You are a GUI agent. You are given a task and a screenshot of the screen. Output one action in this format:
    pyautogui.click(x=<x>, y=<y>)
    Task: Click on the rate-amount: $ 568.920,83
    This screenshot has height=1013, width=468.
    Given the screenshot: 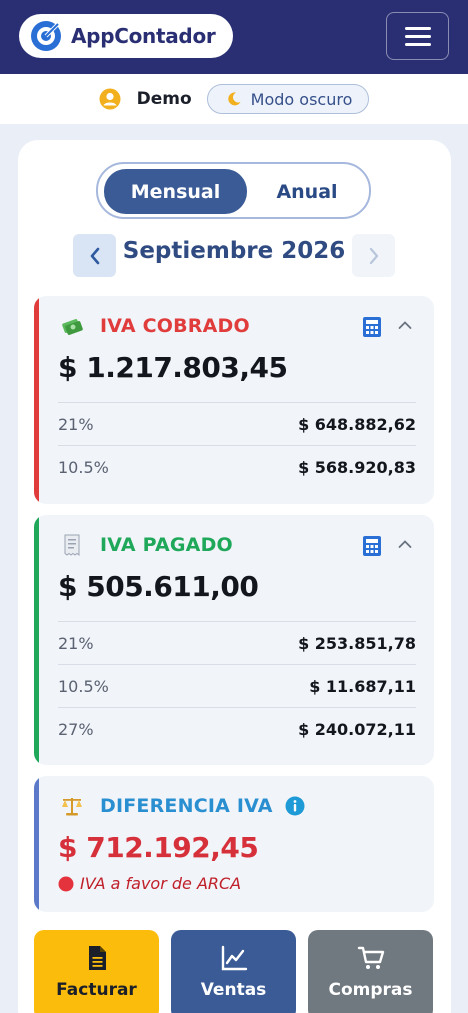 What is the action you would take?
    pyautogui.click(x=357, y=467)
    